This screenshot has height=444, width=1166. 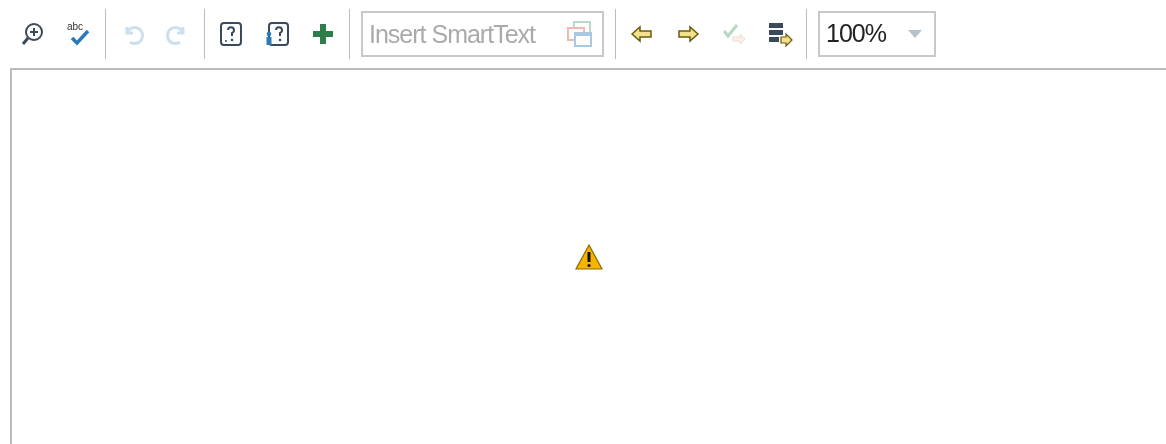 I want to click on help-icon, so click(x=231, y=34).